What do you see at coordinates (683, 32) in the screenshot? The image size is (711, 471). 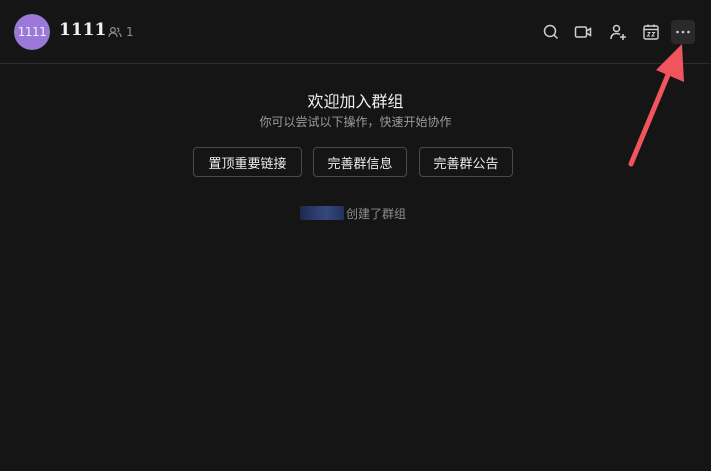 I see `more-icon` at bounding box center [683, 32].